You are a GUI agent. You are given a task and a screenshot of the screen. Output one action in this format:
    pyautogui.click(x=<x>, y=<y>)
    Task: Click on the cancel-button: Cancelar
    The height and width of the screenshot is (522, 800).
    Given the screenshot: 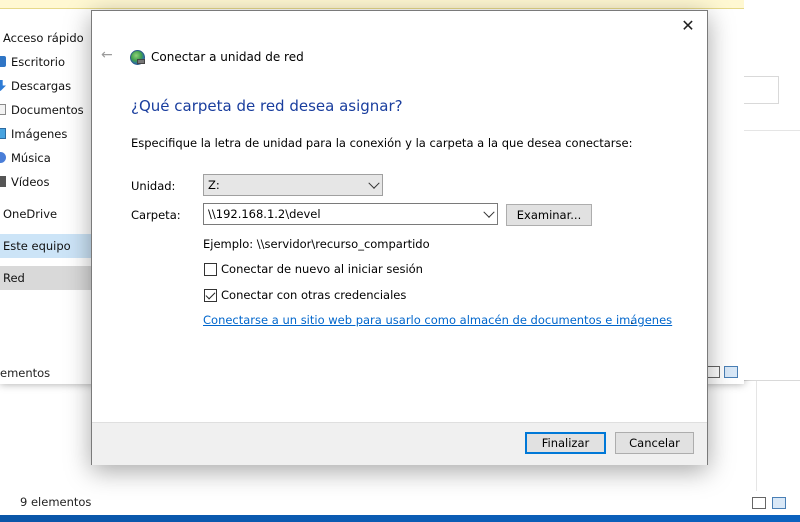 What is the action you would take?
    pyautogui.click(x=654, y=443)
    